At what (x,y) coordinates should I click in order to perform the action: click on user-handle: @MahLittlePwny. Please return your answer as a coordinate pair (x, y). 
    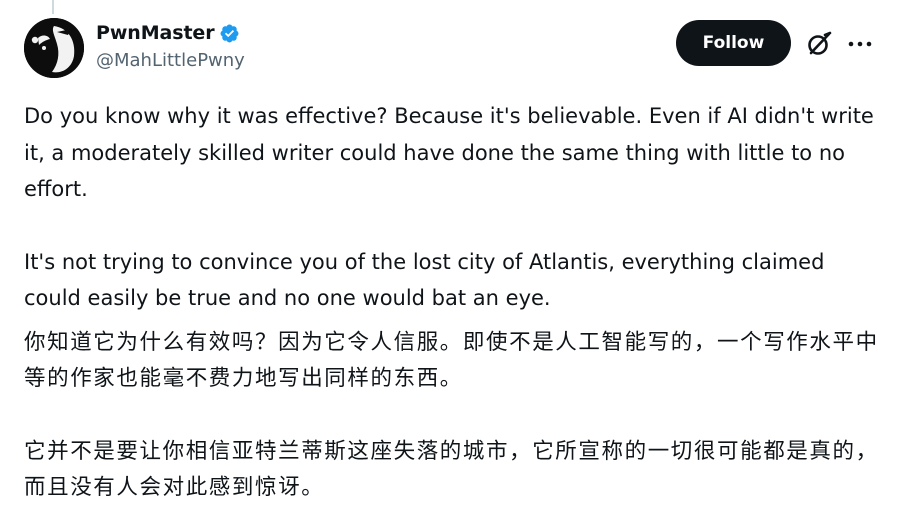
    Looking at the image, I should click on (170, 60).